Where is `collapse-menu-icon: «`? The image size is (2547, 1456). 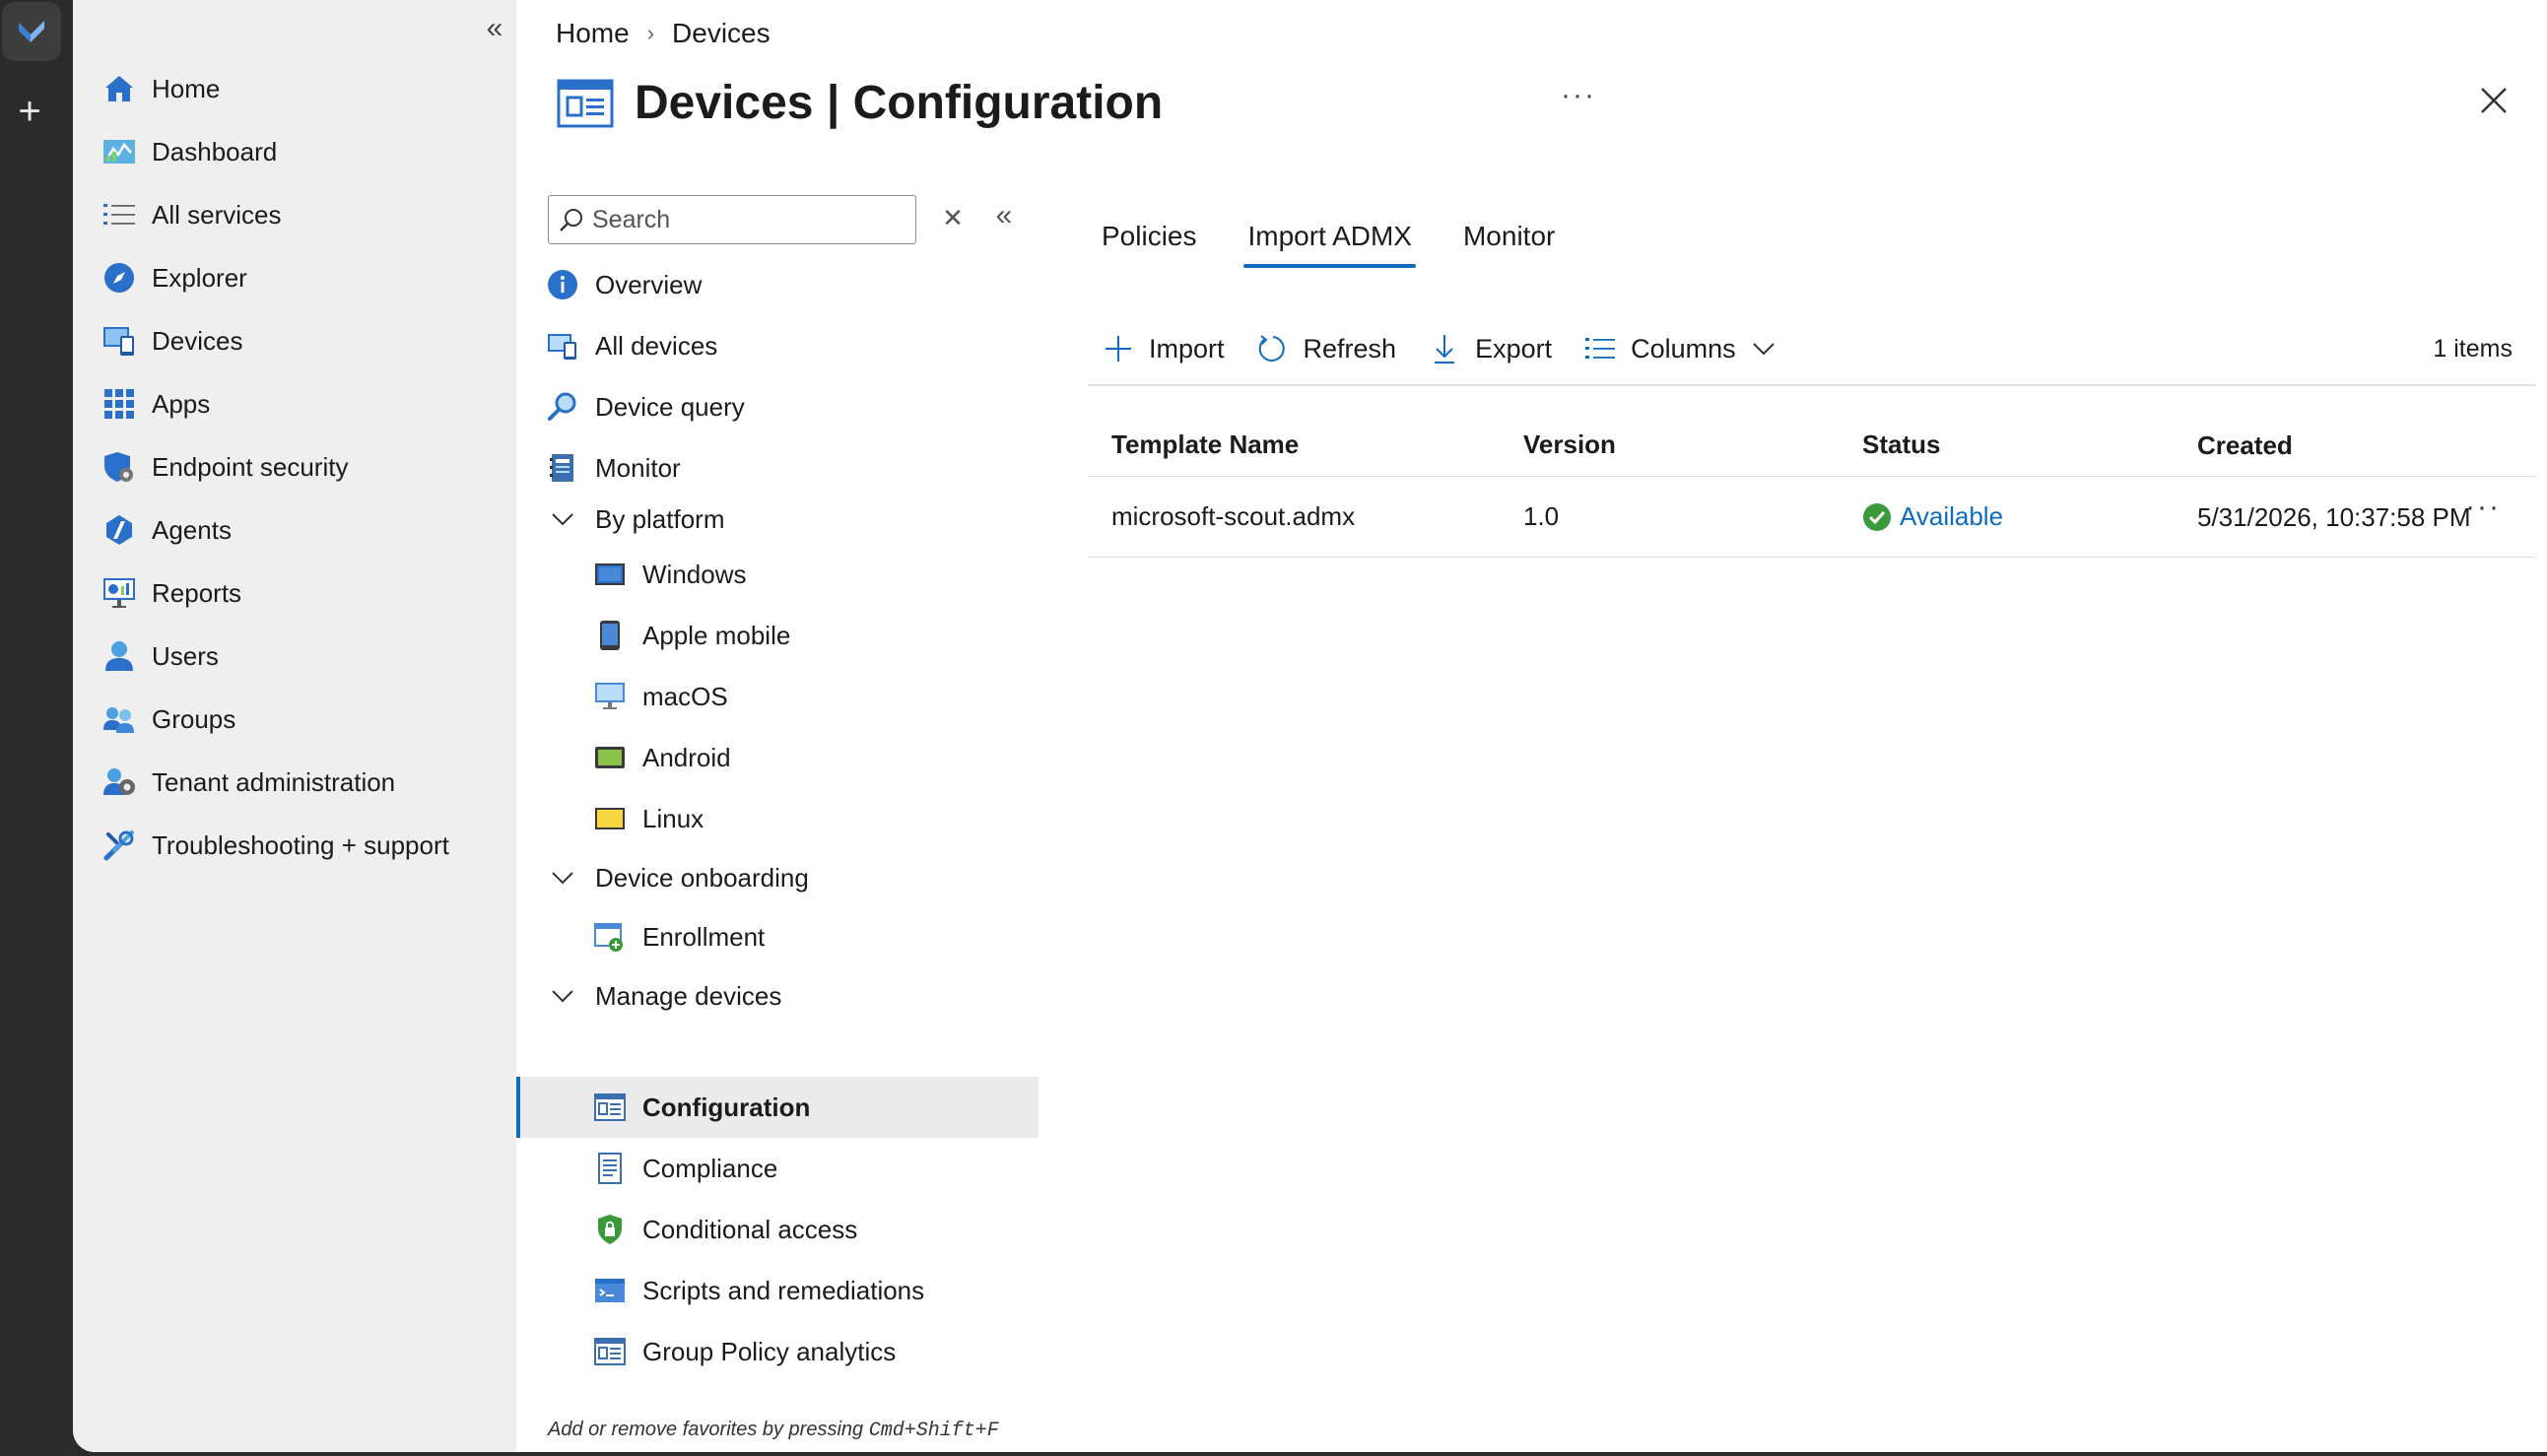
collapse-menu-icon: « is located at coordinates (1004, 216).